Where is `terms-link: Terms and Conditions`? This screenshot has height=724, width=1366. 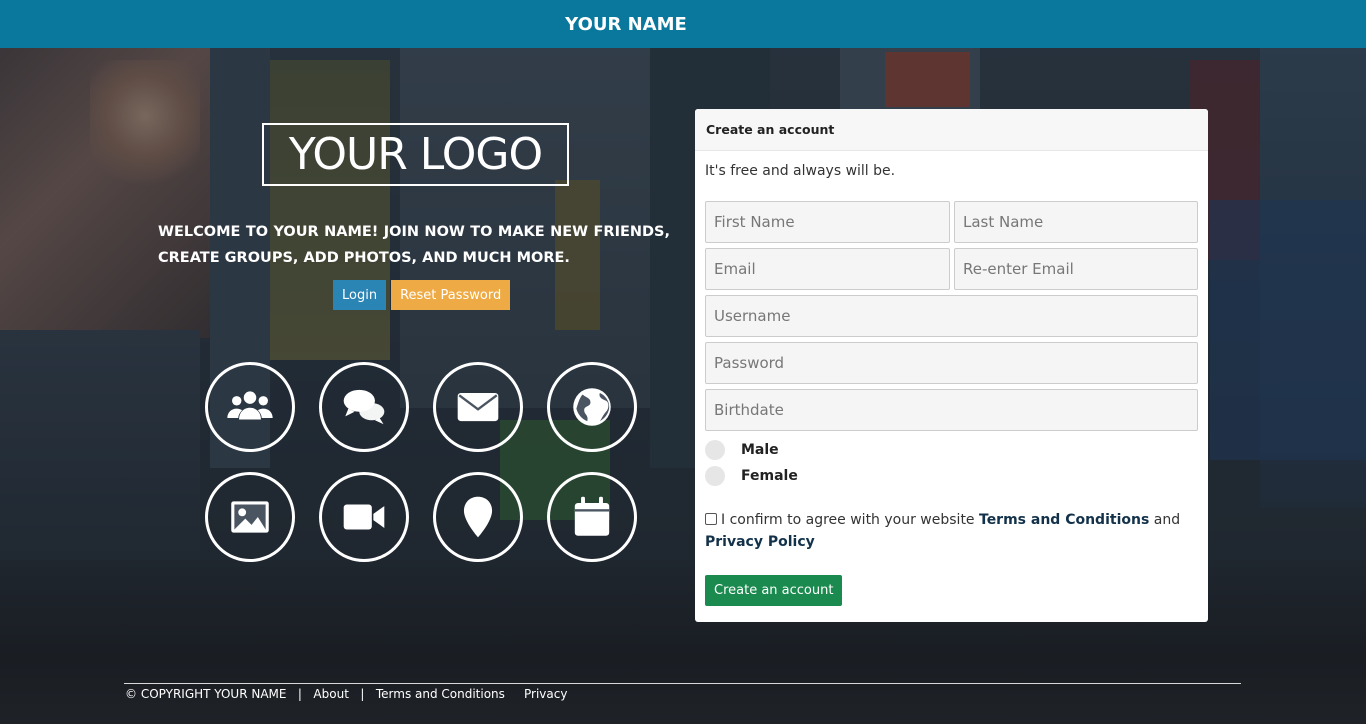
terms-link: Terms and Conditions is located at coordinates (1064, 520).